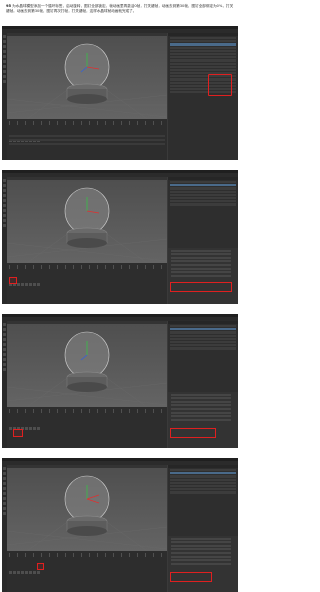 The height and width of the screenshot is (592, 320). Describe the element at coordinates (220, 85) in the screenshot. I see `highlight-box` at that location.